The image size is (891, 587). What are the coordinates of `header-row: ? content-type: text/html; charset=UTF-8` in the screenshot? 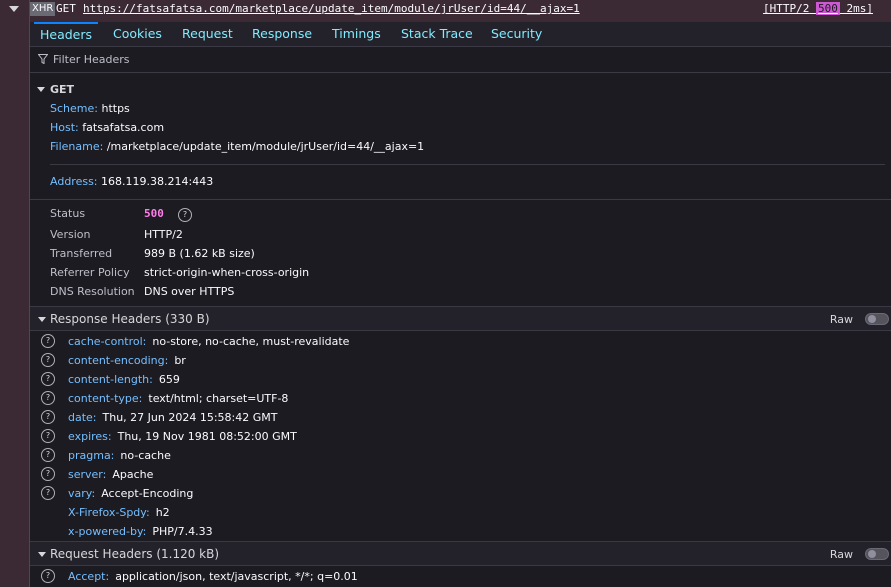 It's located at (460, 398).